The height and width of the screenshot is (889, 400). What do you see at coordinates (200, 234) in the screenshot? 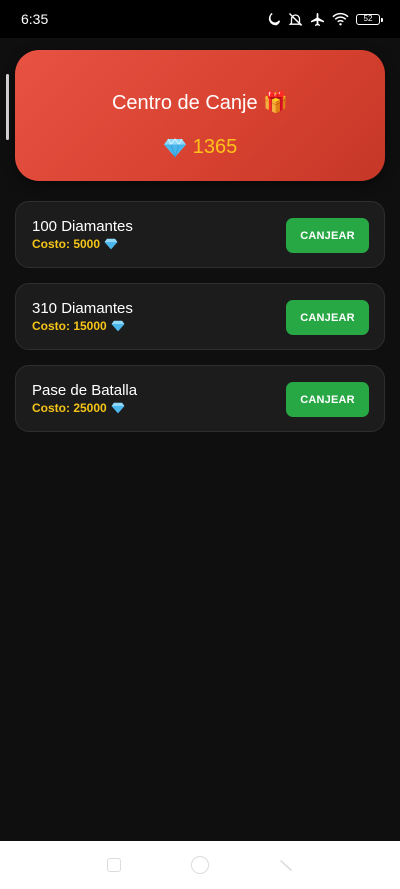
I see `reward-item: 100 Diamantes Costo: 5000 CANJEAR` at bounding box center [200, 234].